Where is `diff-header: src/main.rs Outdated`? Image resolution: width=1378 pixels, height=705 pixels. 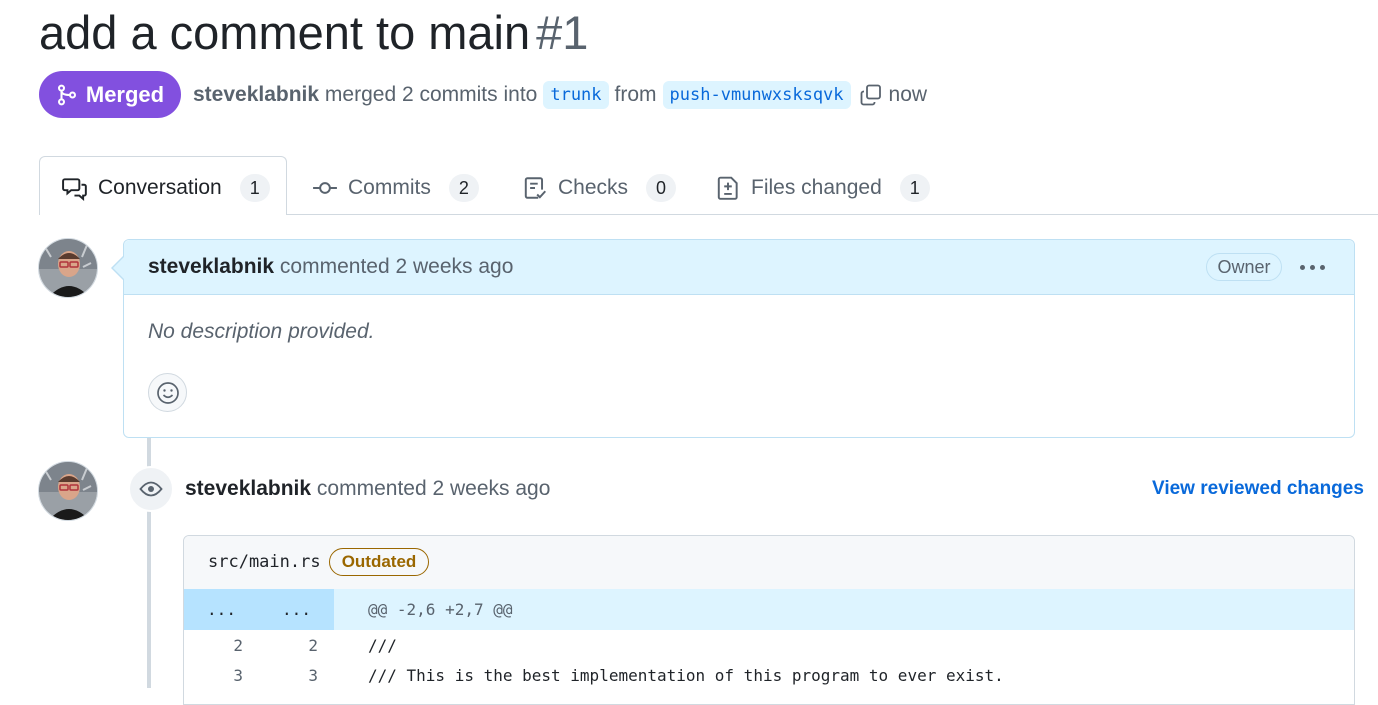
diff-header: src/main.rs Outdated is located at coordinates (769, 563).